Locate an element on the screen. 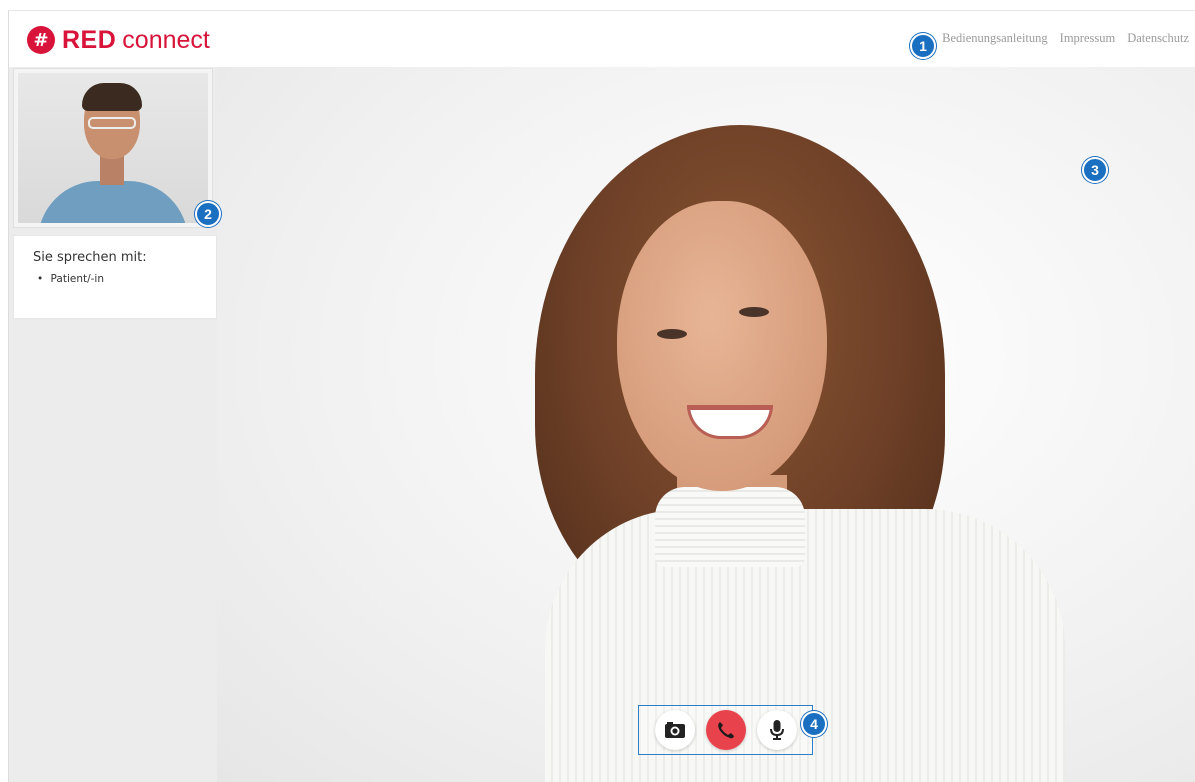 The width and height of the screenshot is (1195, 782). phone-hangup-icon is located at coordinates (725, 730).